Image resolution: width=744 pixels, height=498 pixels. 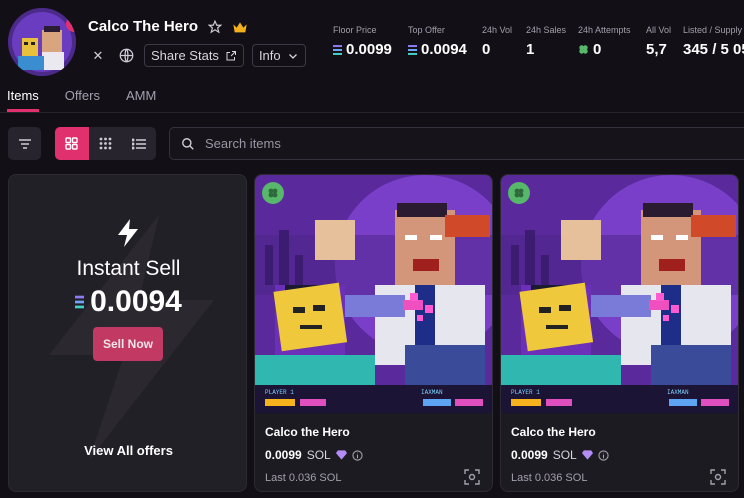 I want to click on stat-label: 24h Sales, so click(x=546, y=30).